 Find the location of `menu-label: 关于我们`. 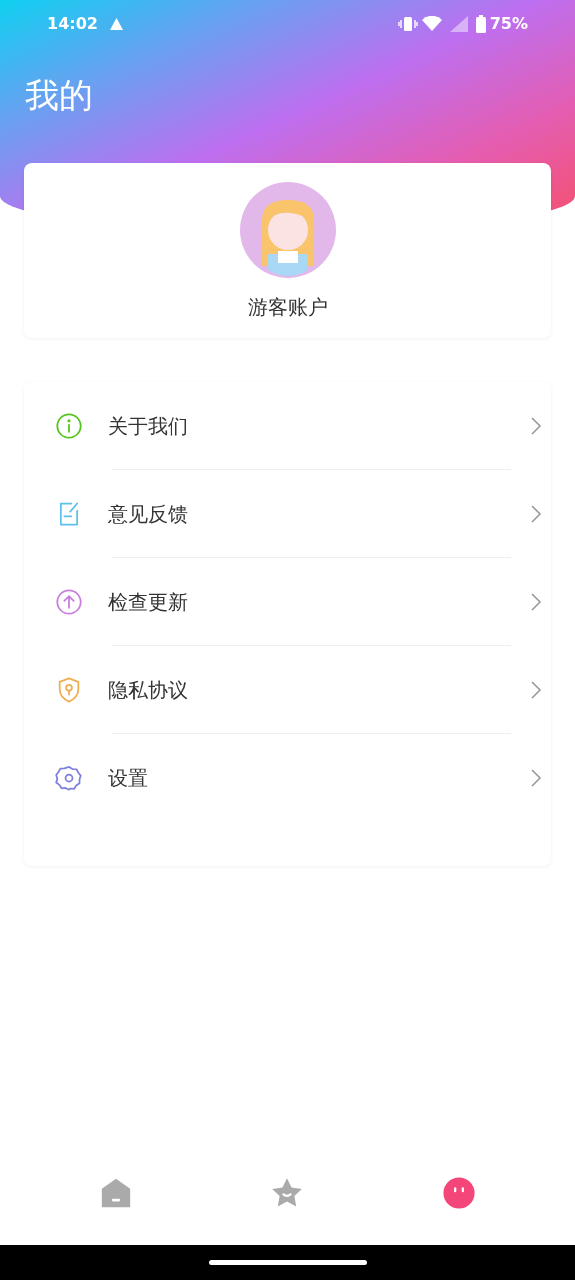

menu-label: 关于我们 is located at coordinates (148, 426).